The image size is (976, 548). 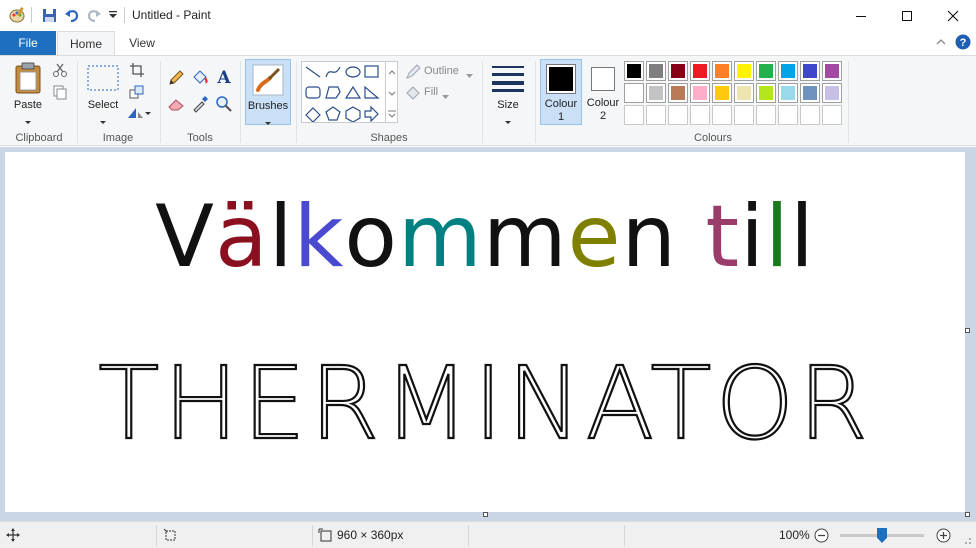 I want to click on close-button, so click(x=953, y=15).